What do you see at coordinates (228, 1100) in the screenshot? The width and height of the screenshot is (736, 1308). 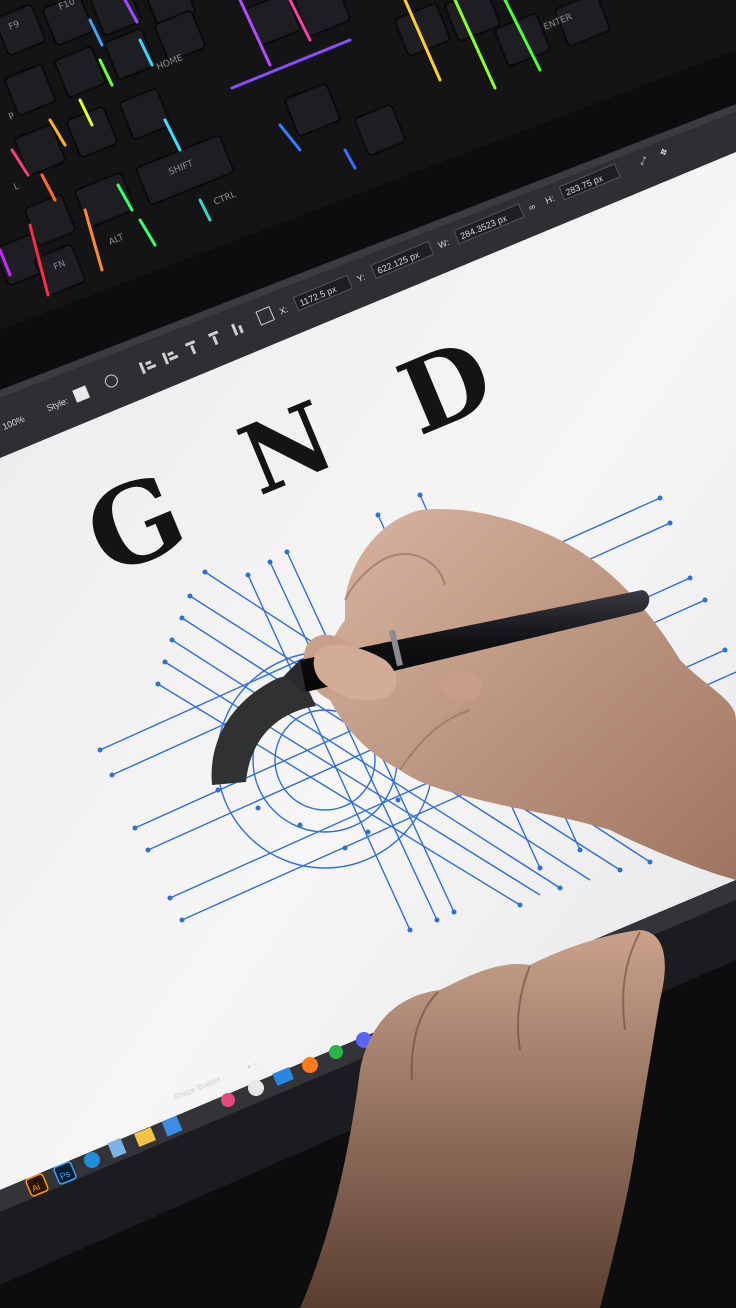 I see `snip-icon` at bounding box center [228, 1100].